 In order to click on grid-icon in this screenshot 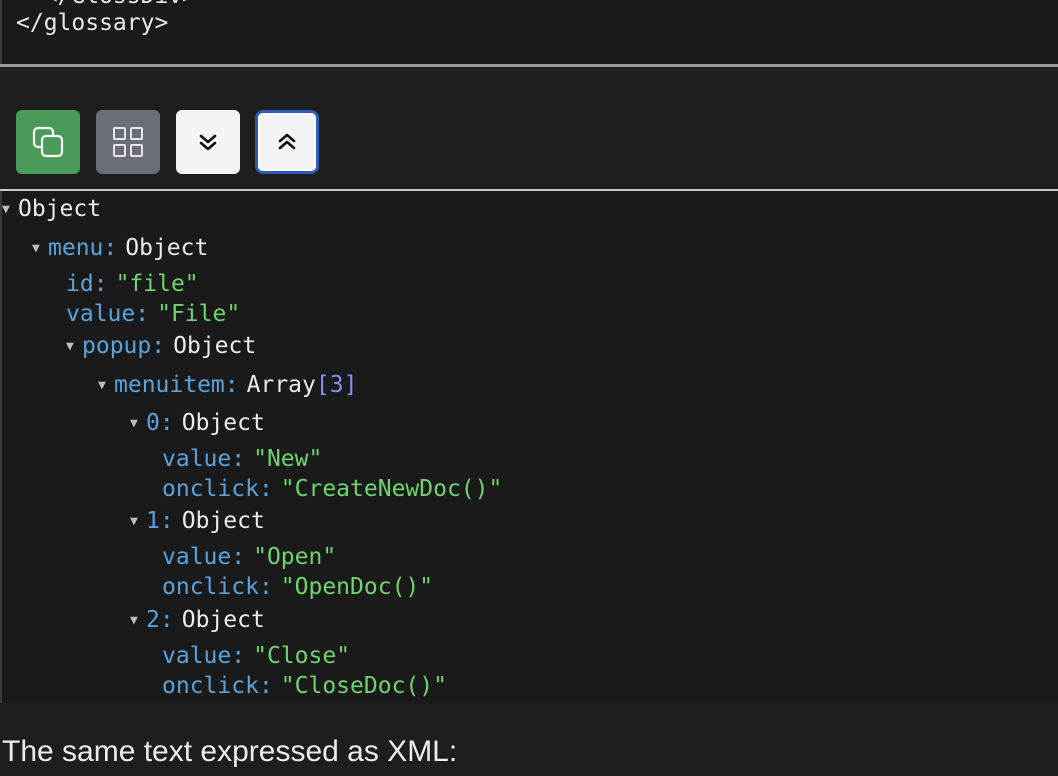, I will do `click(128, 142)`.